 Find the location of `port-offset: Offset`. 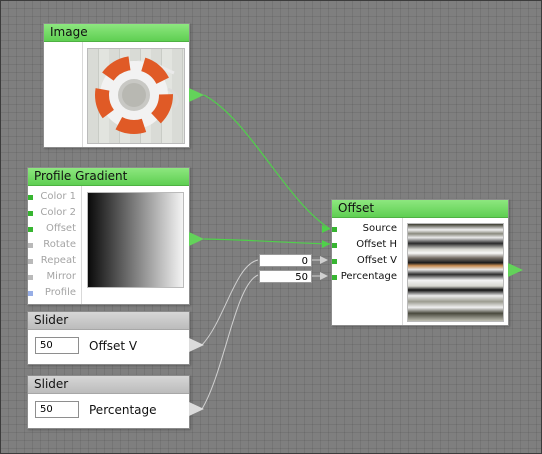

port-offset: Offset is located at coordinates (52, 229).